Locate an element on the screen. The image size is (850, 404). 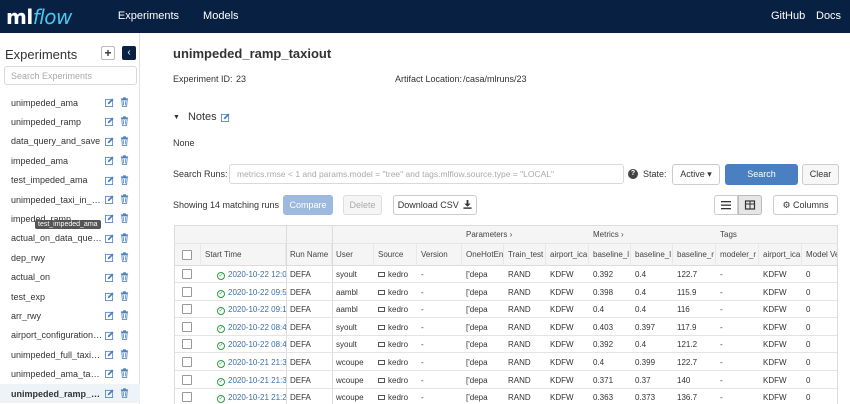
collapse-sidebar-button: ‹ is located at coordinates (129, 53).